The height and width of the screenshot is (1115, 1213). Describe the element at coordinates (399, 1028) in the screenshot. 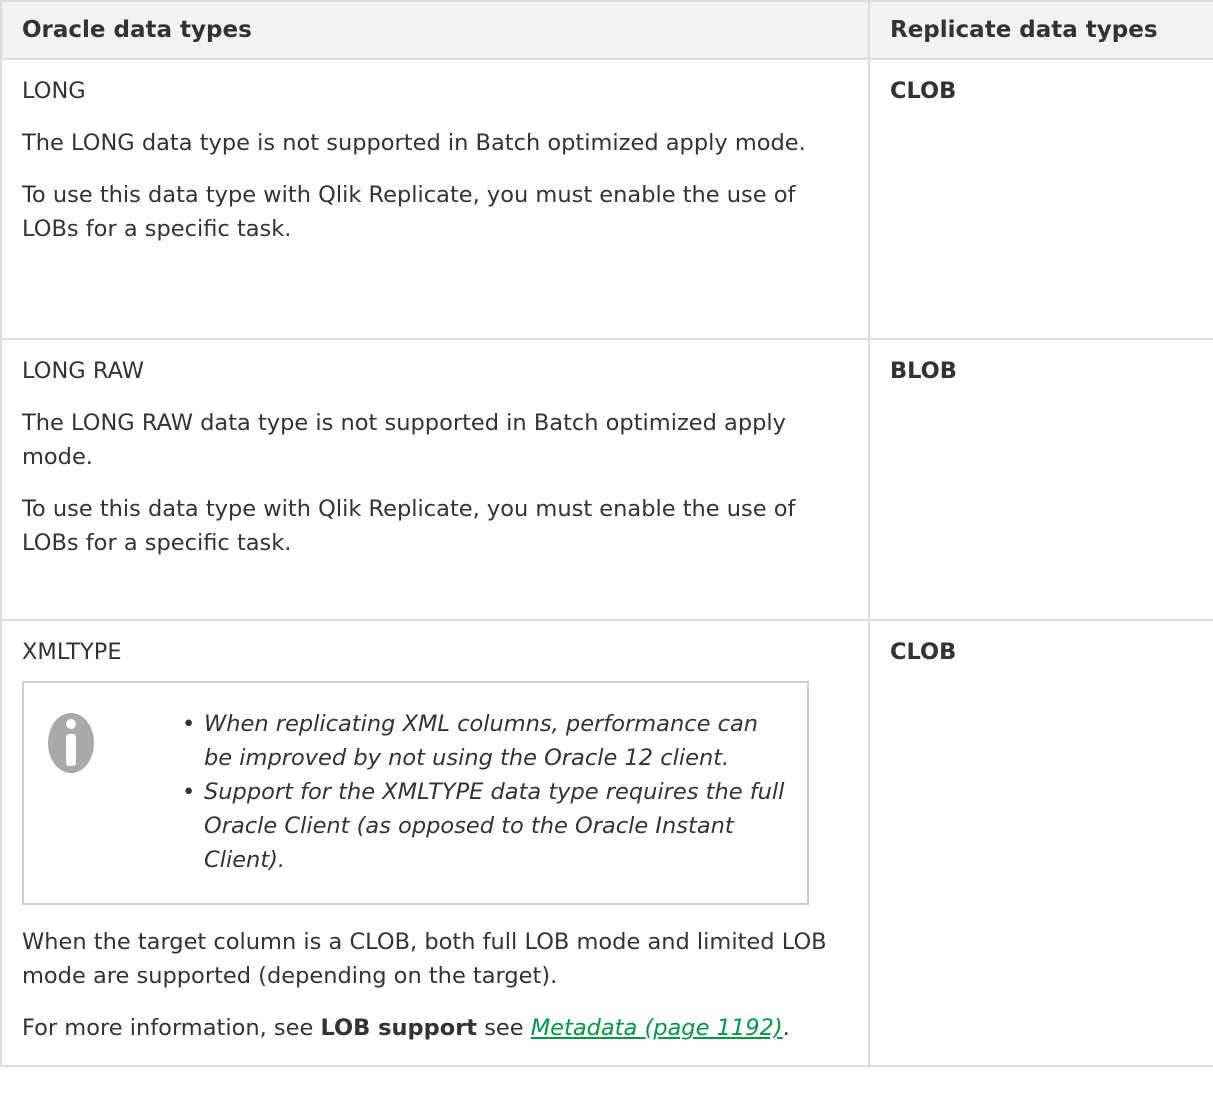

I see `lob-support-label: LOB support` at that location.